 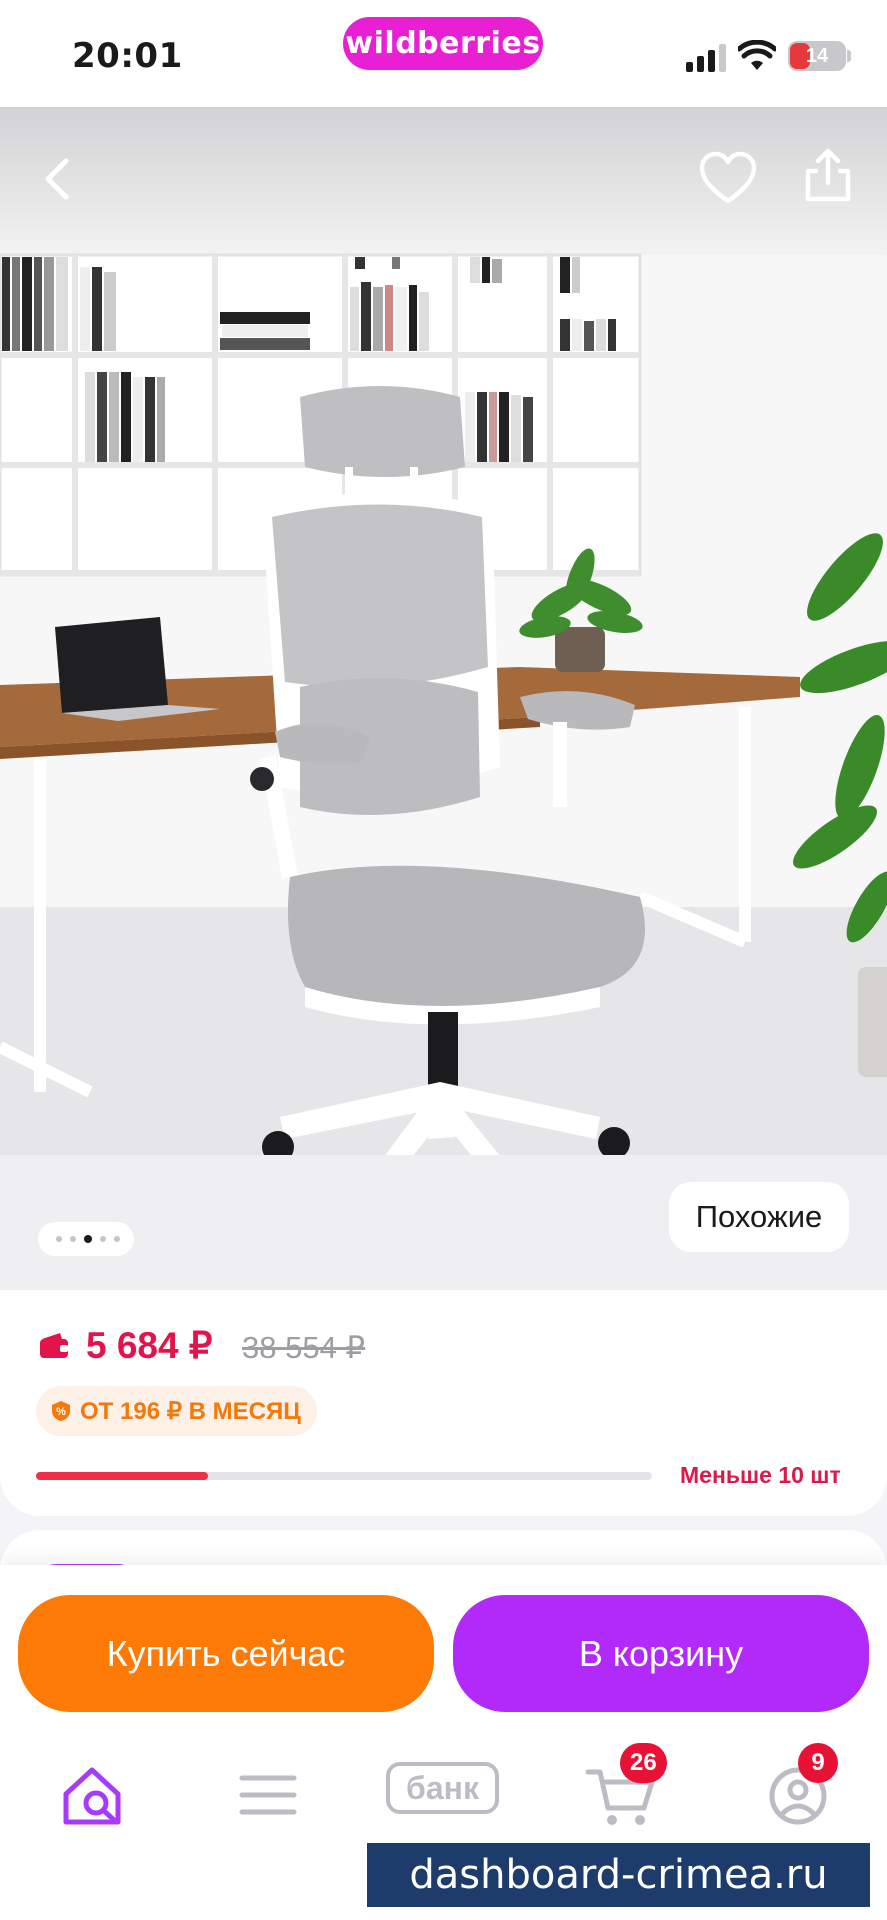 I want to click on stock-label: Меньше 10 шт, so click(x=760, y=1475).